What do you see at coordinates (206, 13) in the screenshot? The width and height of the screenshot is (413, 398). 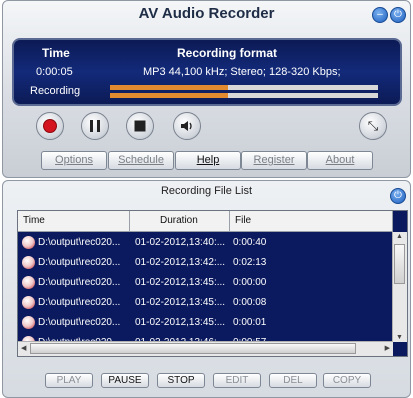 I see `app-title: AV Audio Recorder` at bounding box center [206, 13].